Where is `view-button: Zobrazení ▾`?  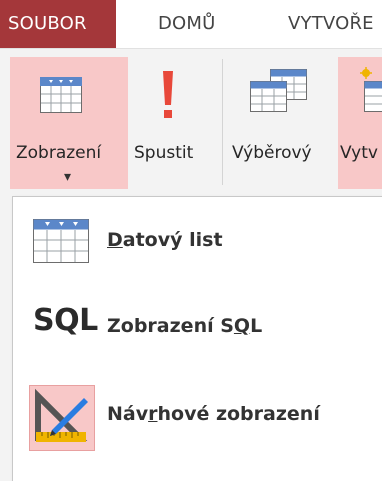 view-button: Zobrazení ▾ is located at coordinates (69, 123).